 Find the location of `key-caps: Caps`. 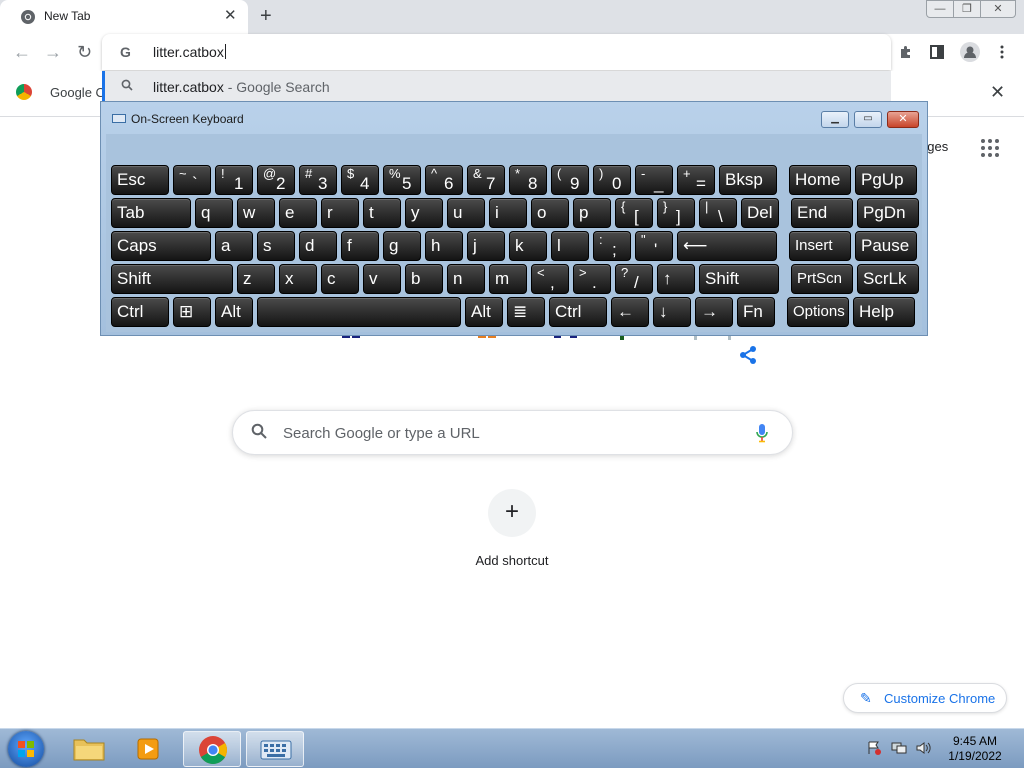

key-caps: Caps is located at coordinates (161, 246).